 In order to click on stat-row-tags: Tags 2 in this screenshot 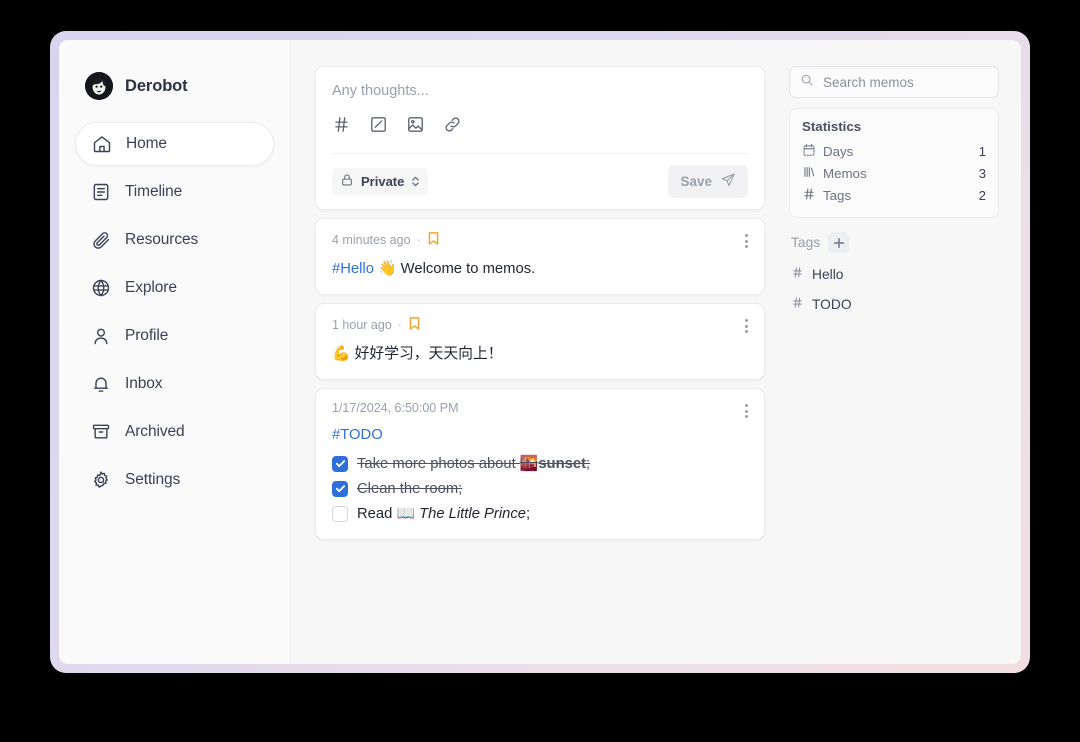, I will do `click(894, 195)`.